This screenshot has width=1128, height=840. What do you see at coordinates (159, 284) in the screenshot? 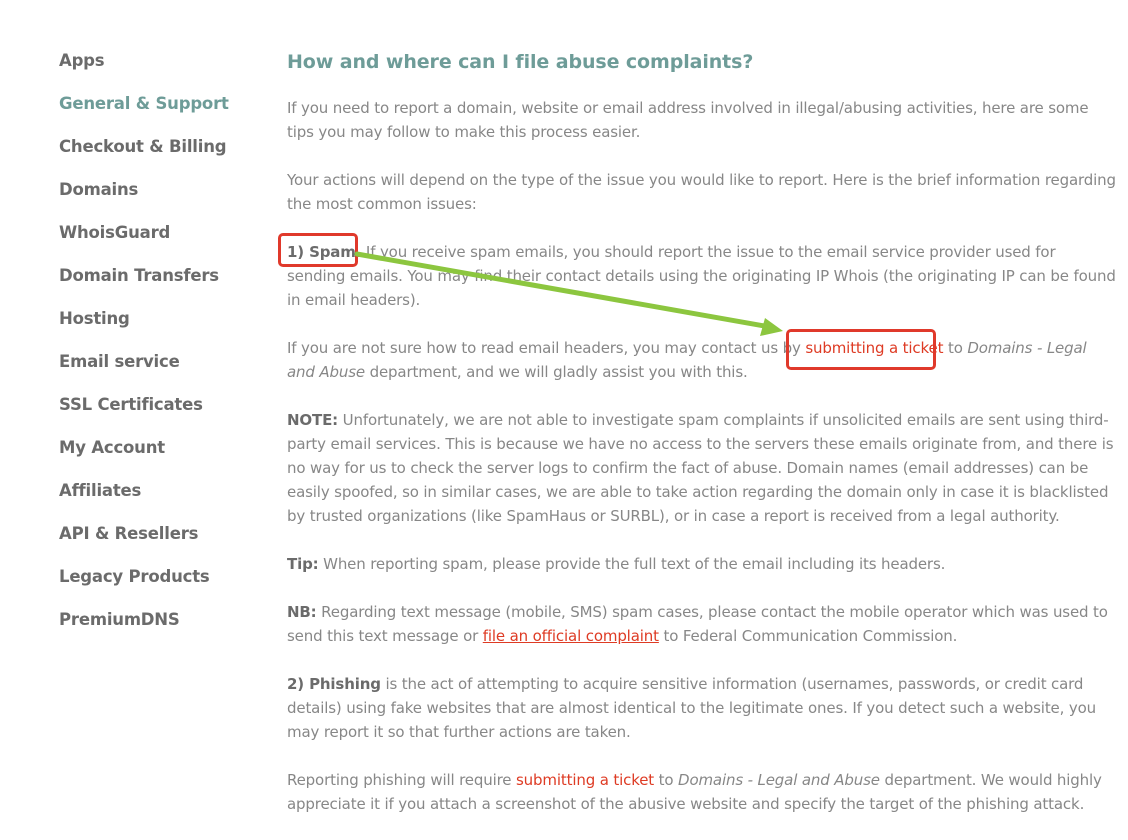
I see `sidebar-item-domain-transfers: Domain Transfers` at bounding box center [159, 284].